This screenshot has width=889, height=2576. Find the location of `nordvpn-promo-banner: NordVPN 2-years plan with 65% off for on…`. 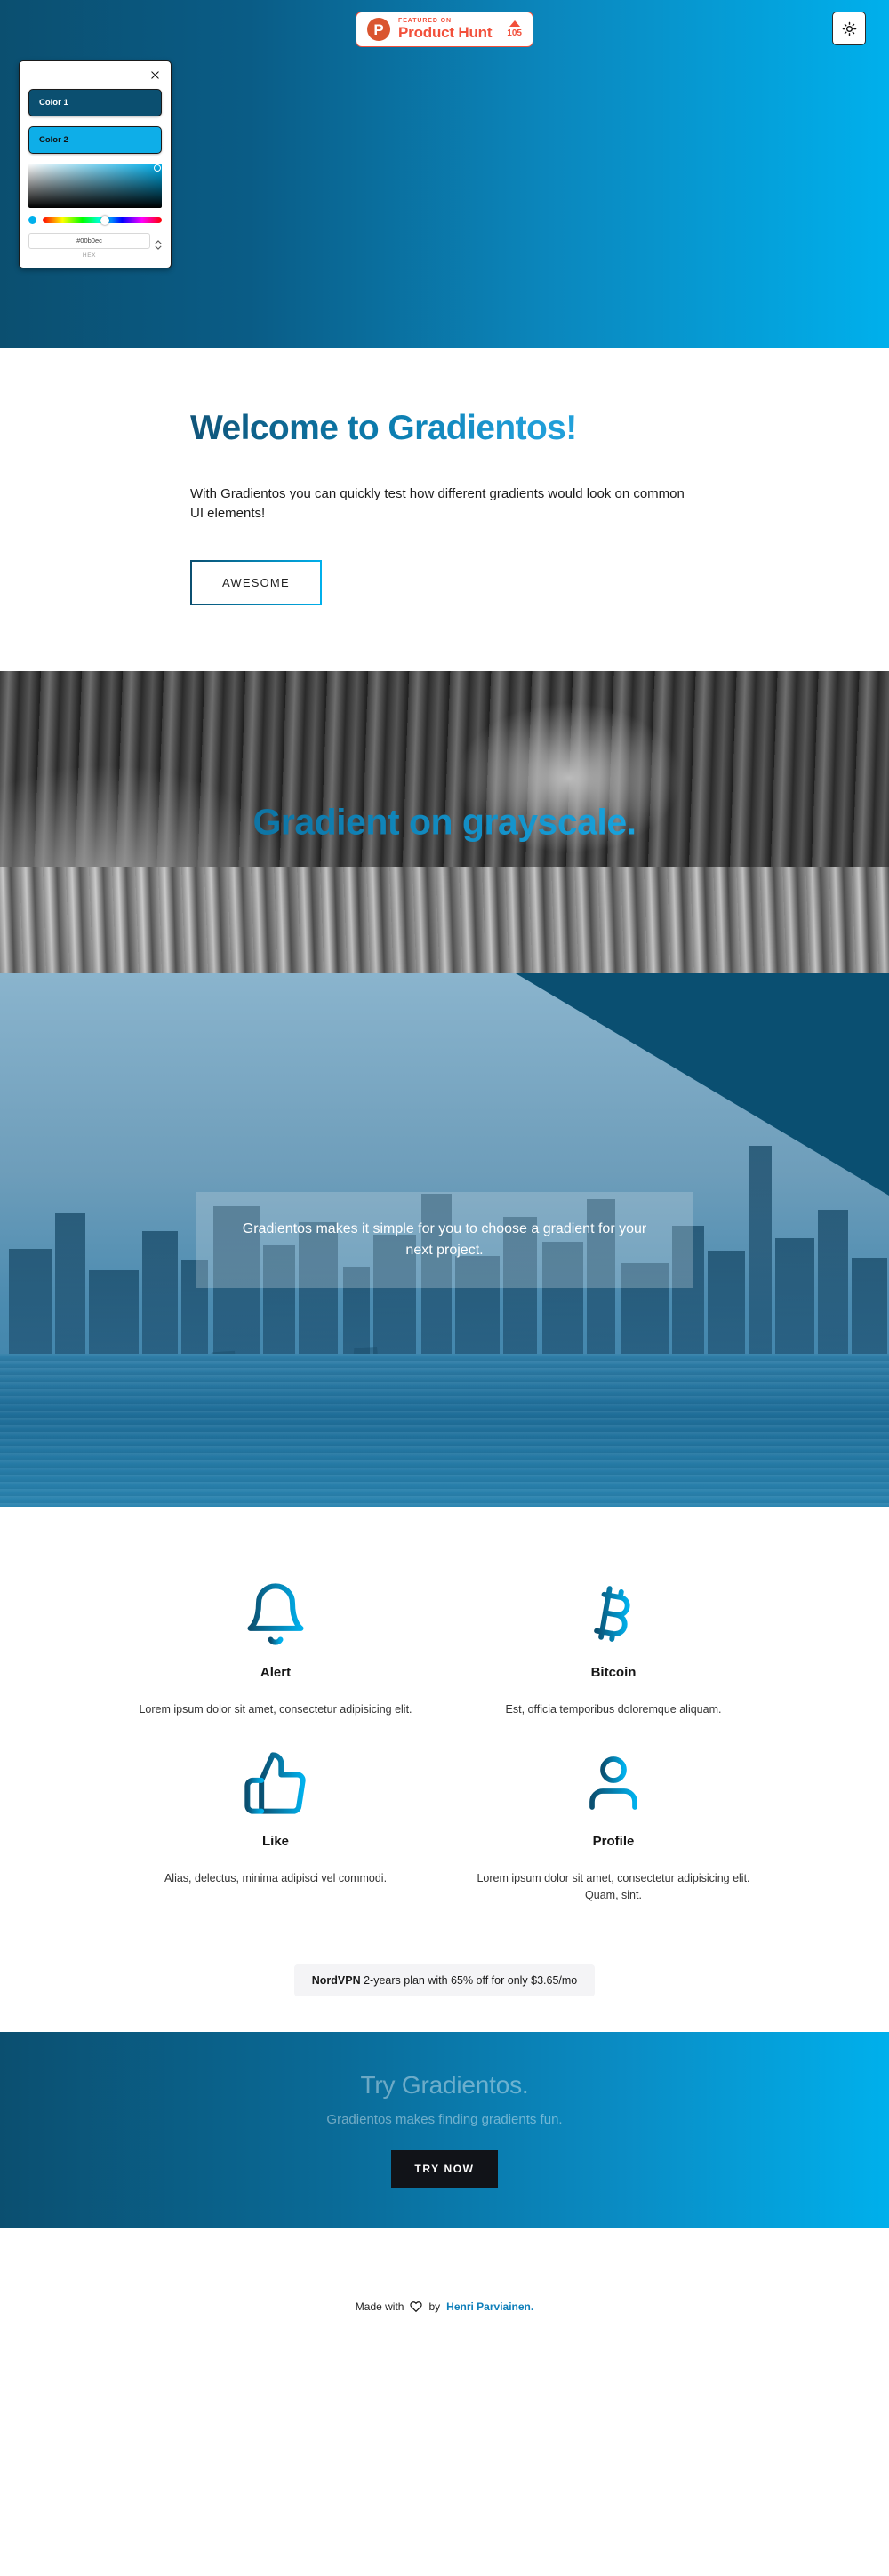

nordvpn-promo-banner: NordVPN 2-years plan with 65% off for on… is located at coordinates (444, 1980).